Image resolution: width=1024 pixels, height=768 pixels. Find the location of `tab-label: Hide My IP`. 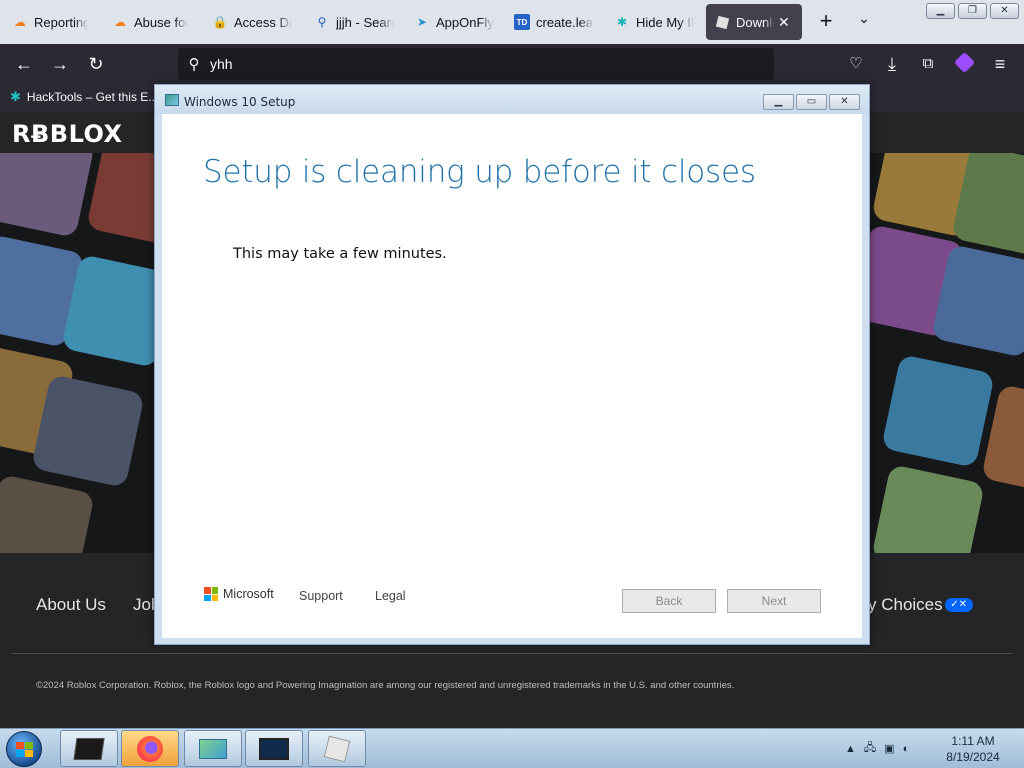

tab-label: Hide My IP is located at coordinates (665, 22).